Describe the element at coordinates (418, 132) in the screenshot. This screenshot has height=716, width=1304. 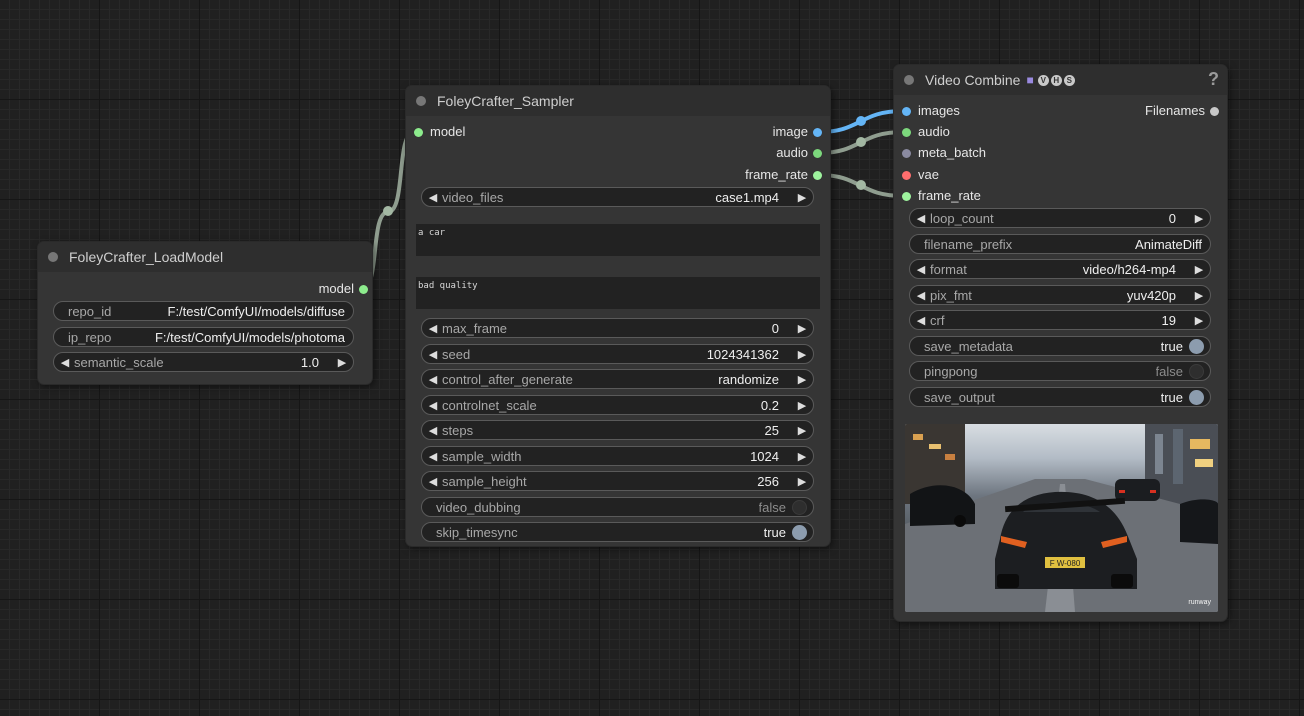
I see `input-model-dot` at that location.